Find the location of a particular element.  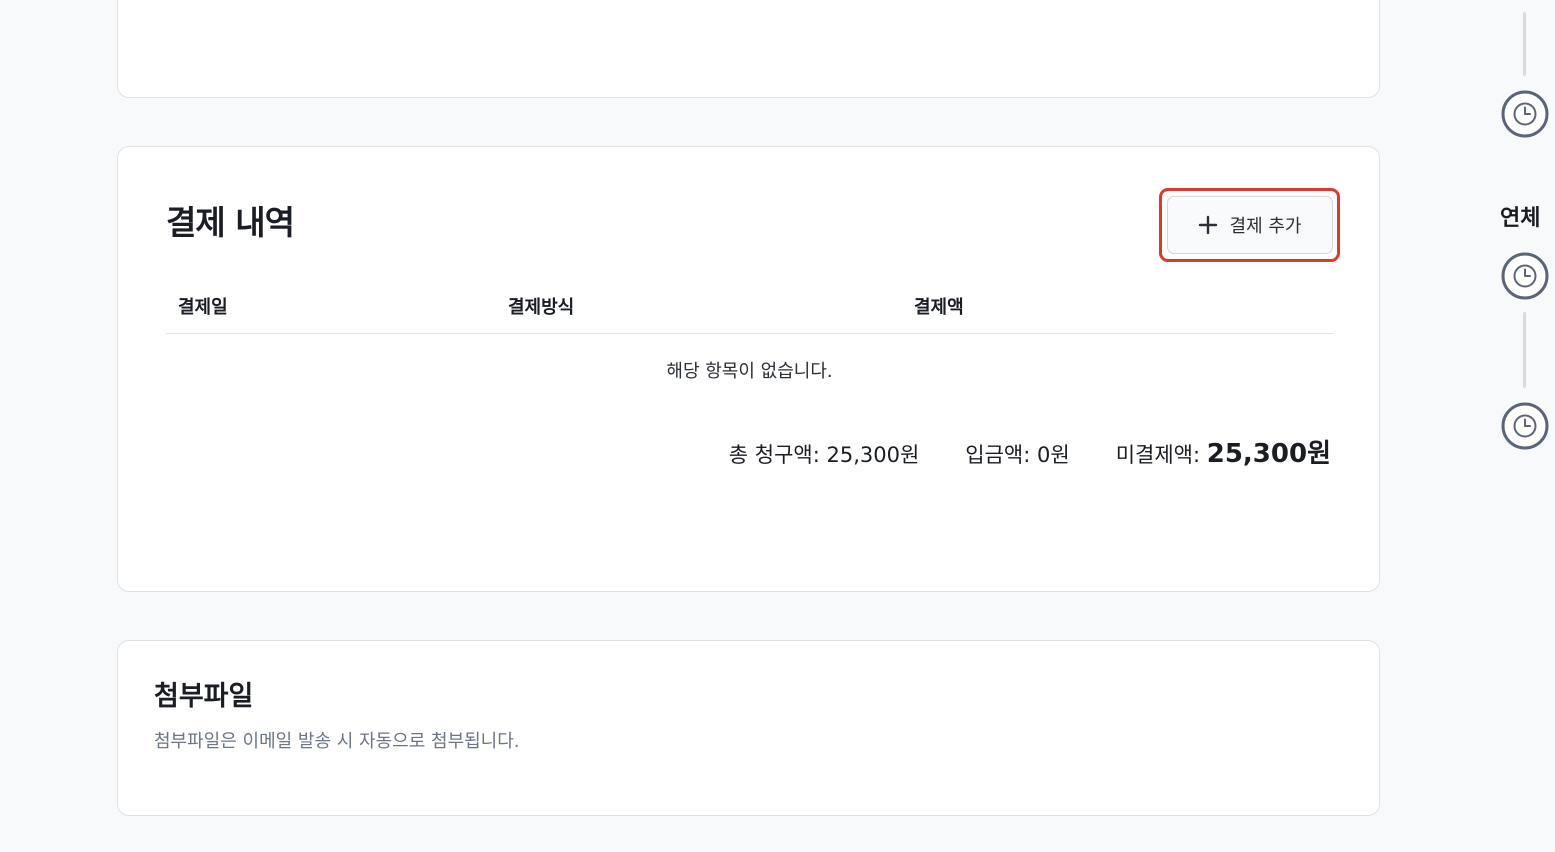

timeline-label-overdue: 연체 is located at coordinates (1520, 218).